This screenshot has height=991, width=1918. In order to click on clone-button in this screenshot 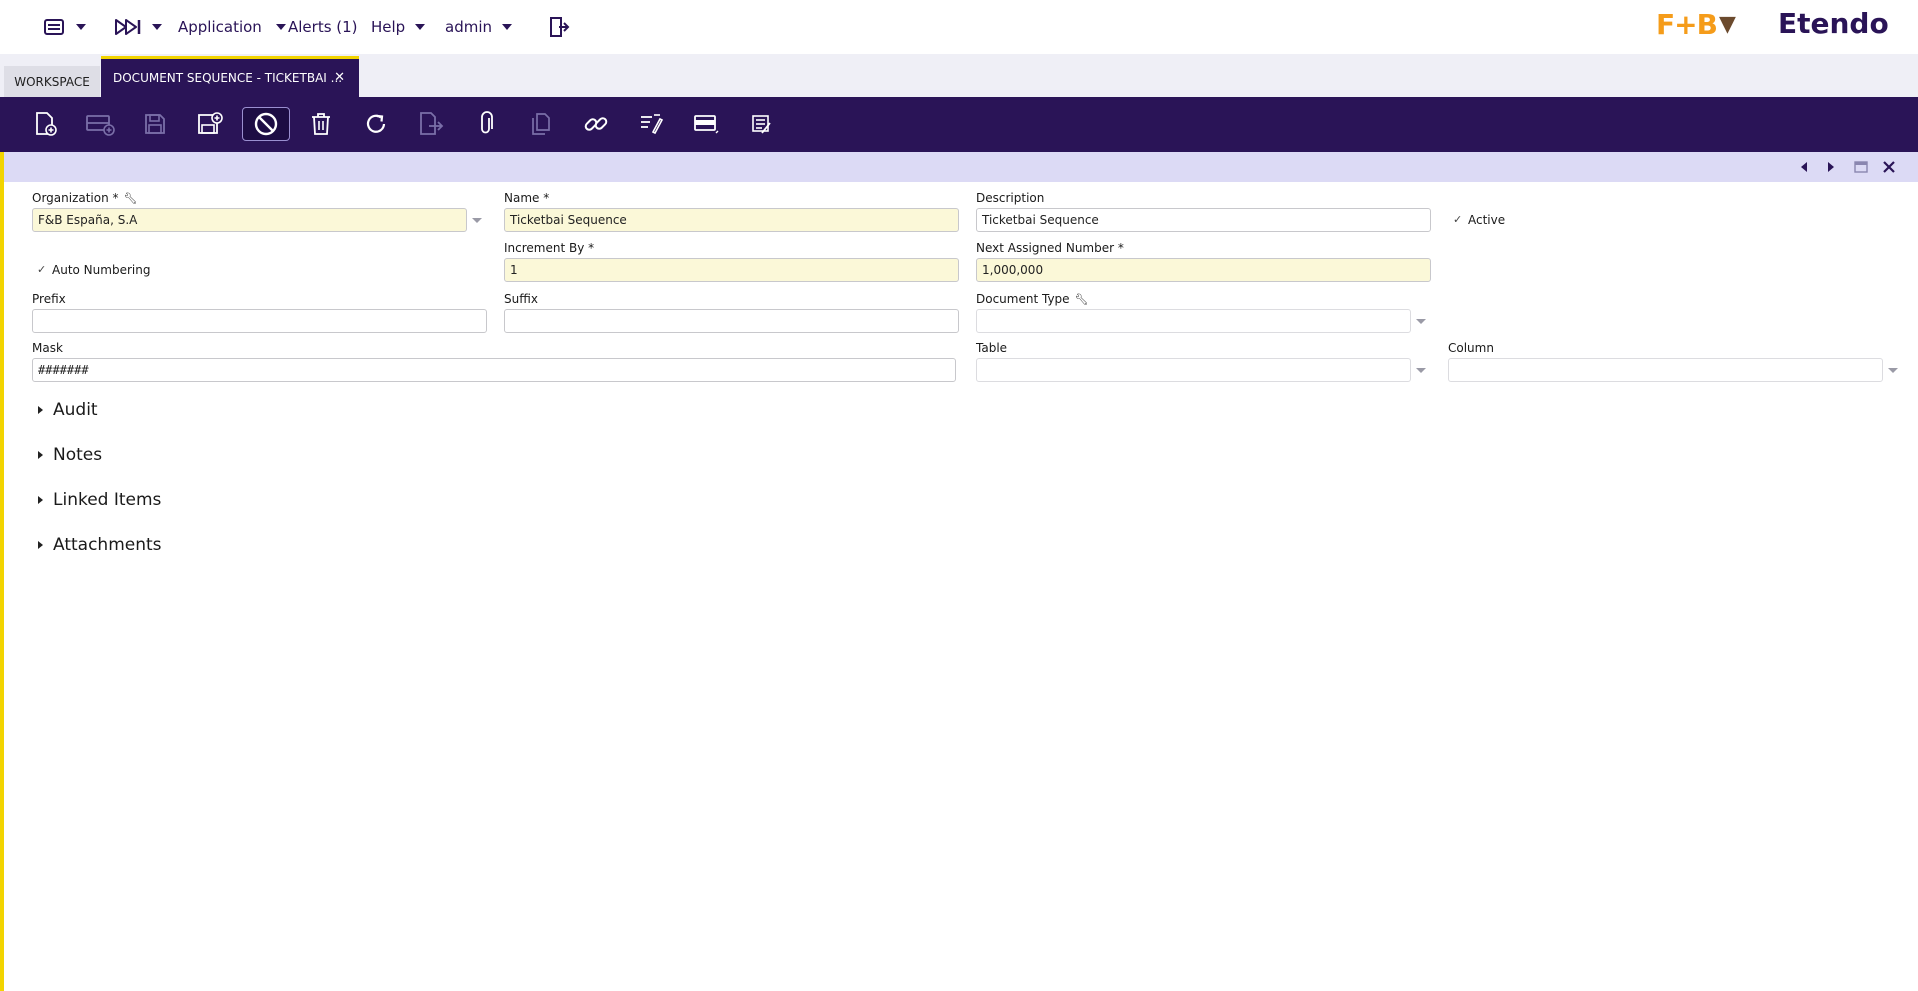, I will do `click(541, 124)`.